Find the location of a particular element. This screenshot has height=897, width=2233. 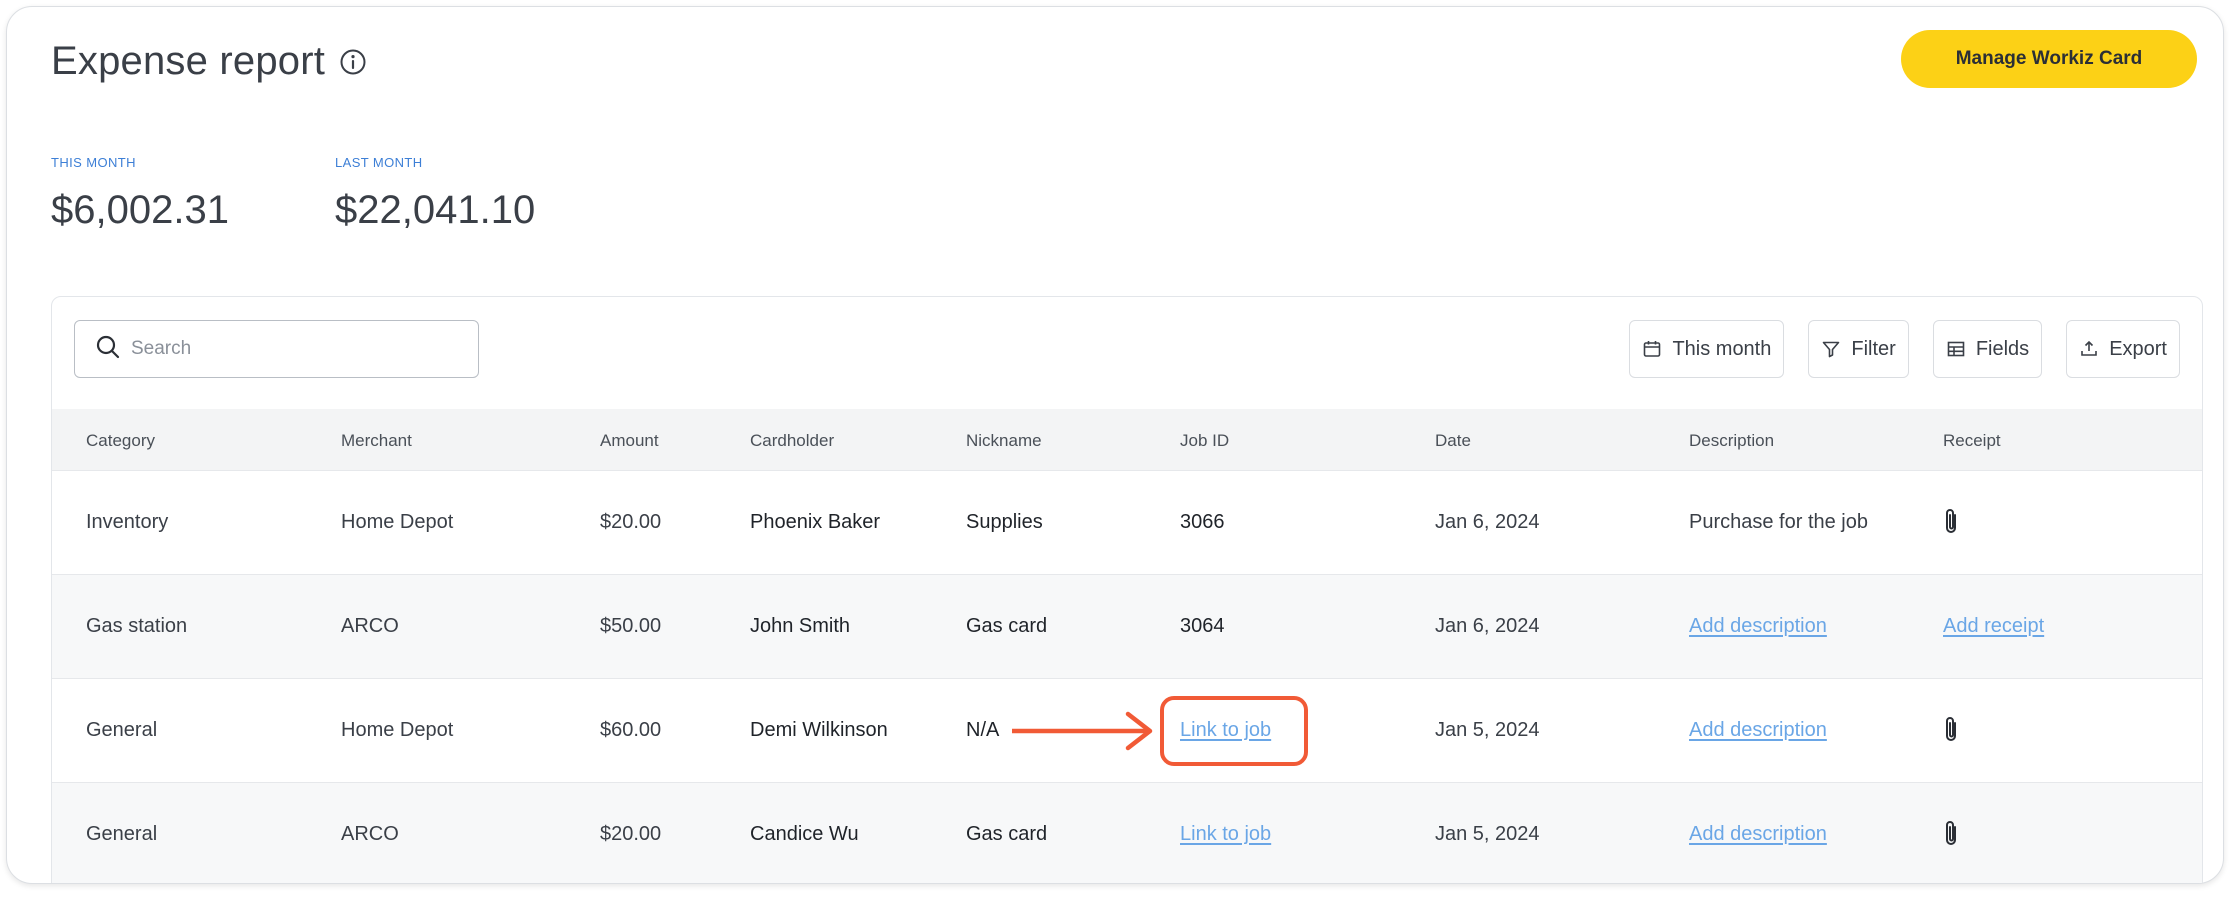

column-header-date: Date is located at coordinates (1453, 441).